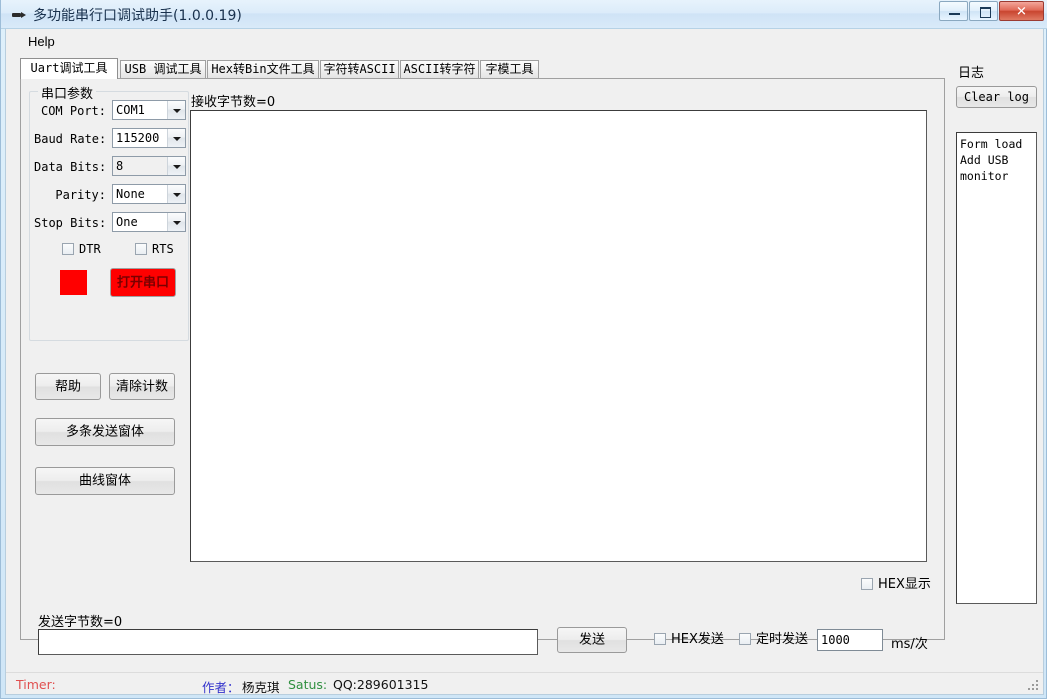 The width and height of the screenshot is (1047, 699). What do you see at coordinates (130, 194) in the screenshot?
I see `parity-value: None` at bounding box center [130, 194].